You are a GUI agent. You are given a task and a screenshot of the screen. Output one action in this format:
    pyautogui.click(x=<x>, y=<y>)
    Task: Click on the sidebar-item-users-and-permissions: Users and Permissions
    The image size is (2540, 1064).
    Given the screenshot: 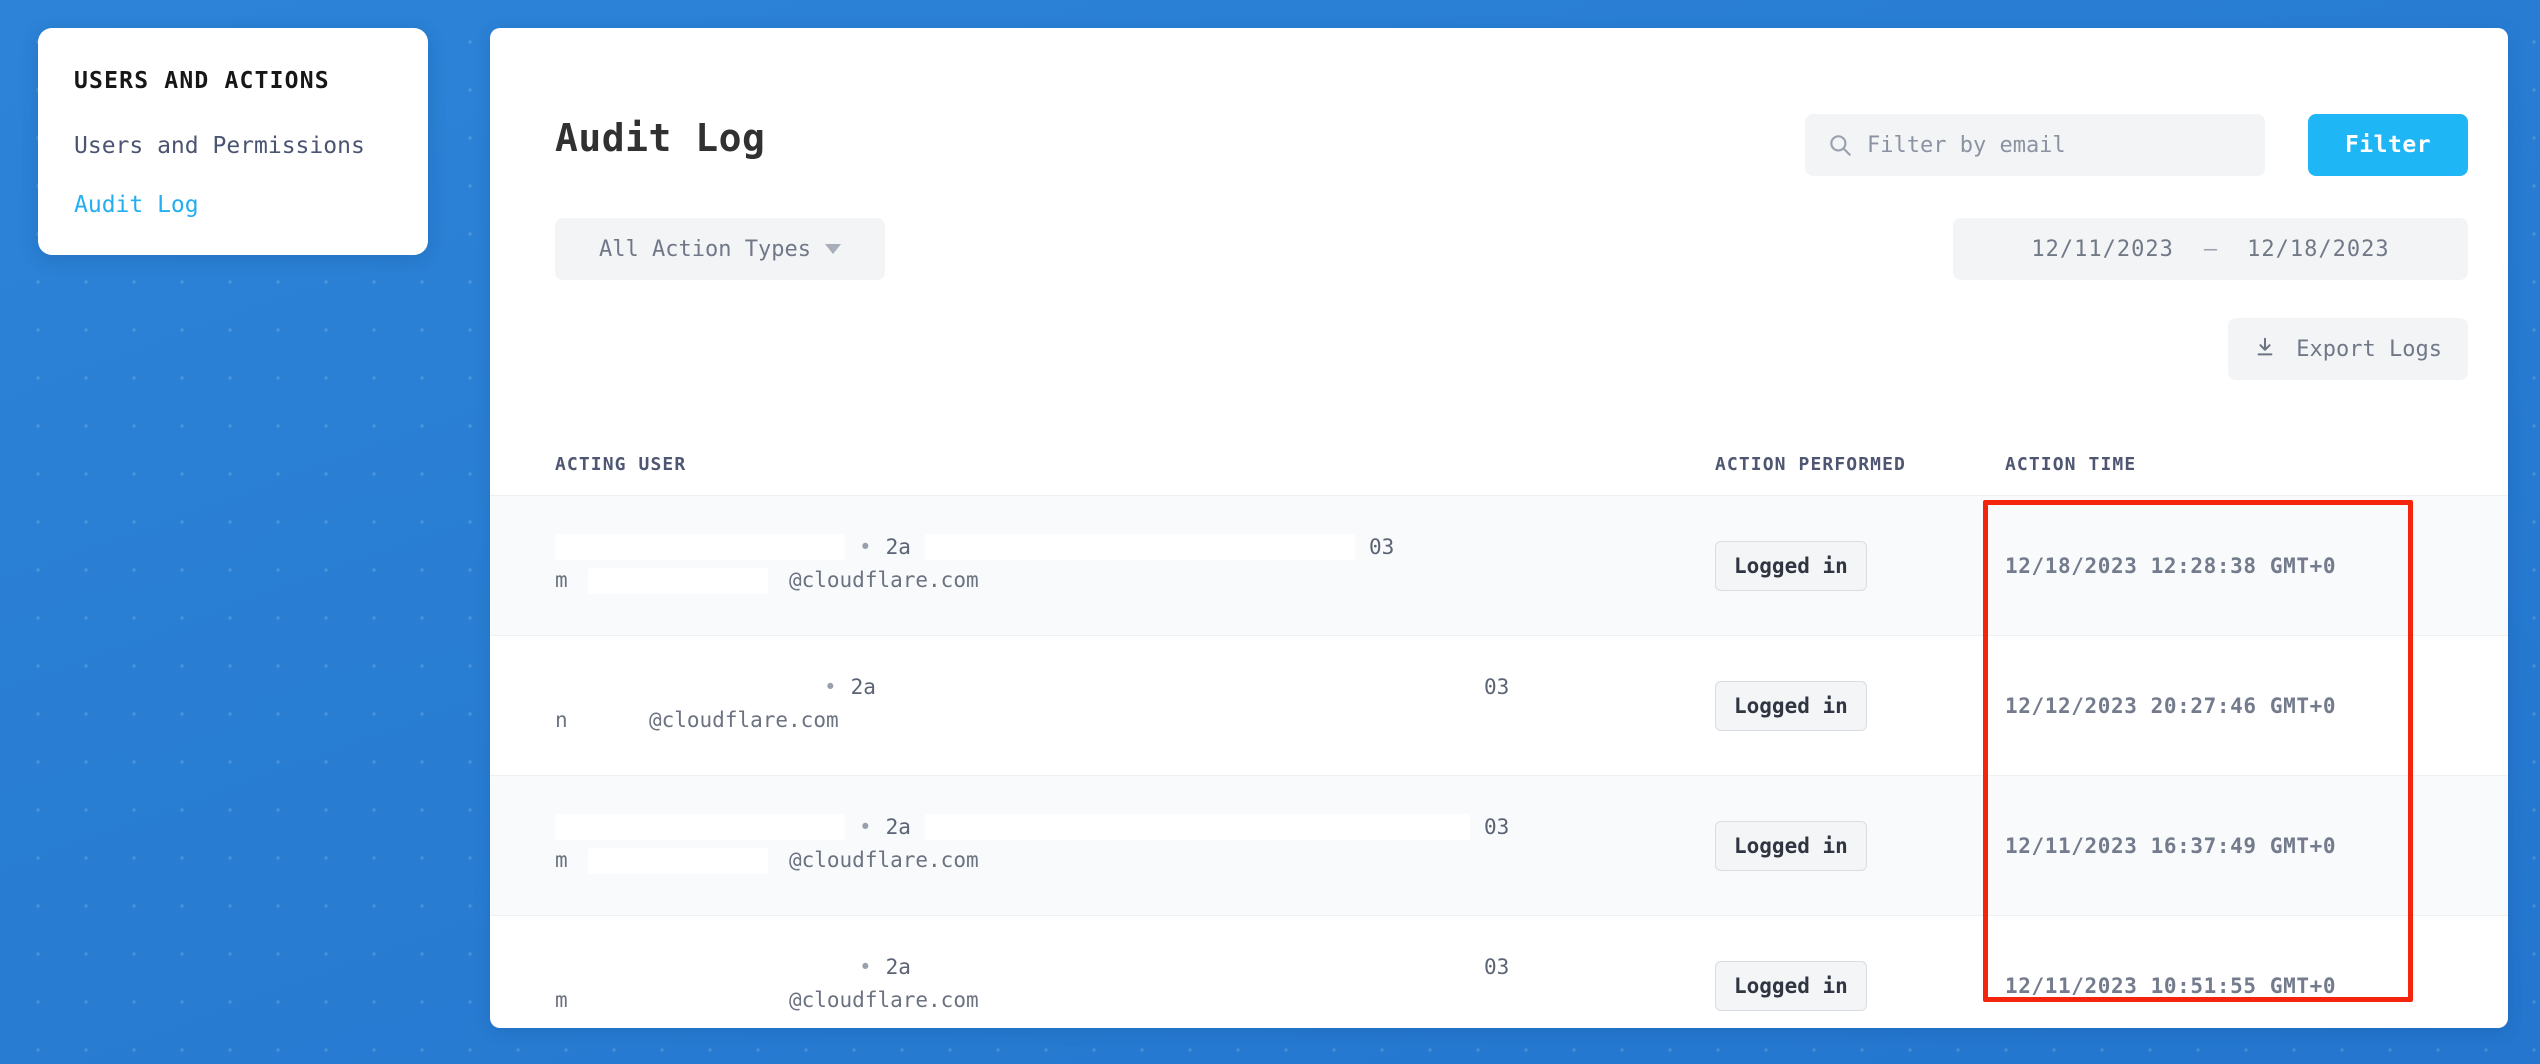 What is the action you would take?
    pyautogui.click(x=233, y=146)
    